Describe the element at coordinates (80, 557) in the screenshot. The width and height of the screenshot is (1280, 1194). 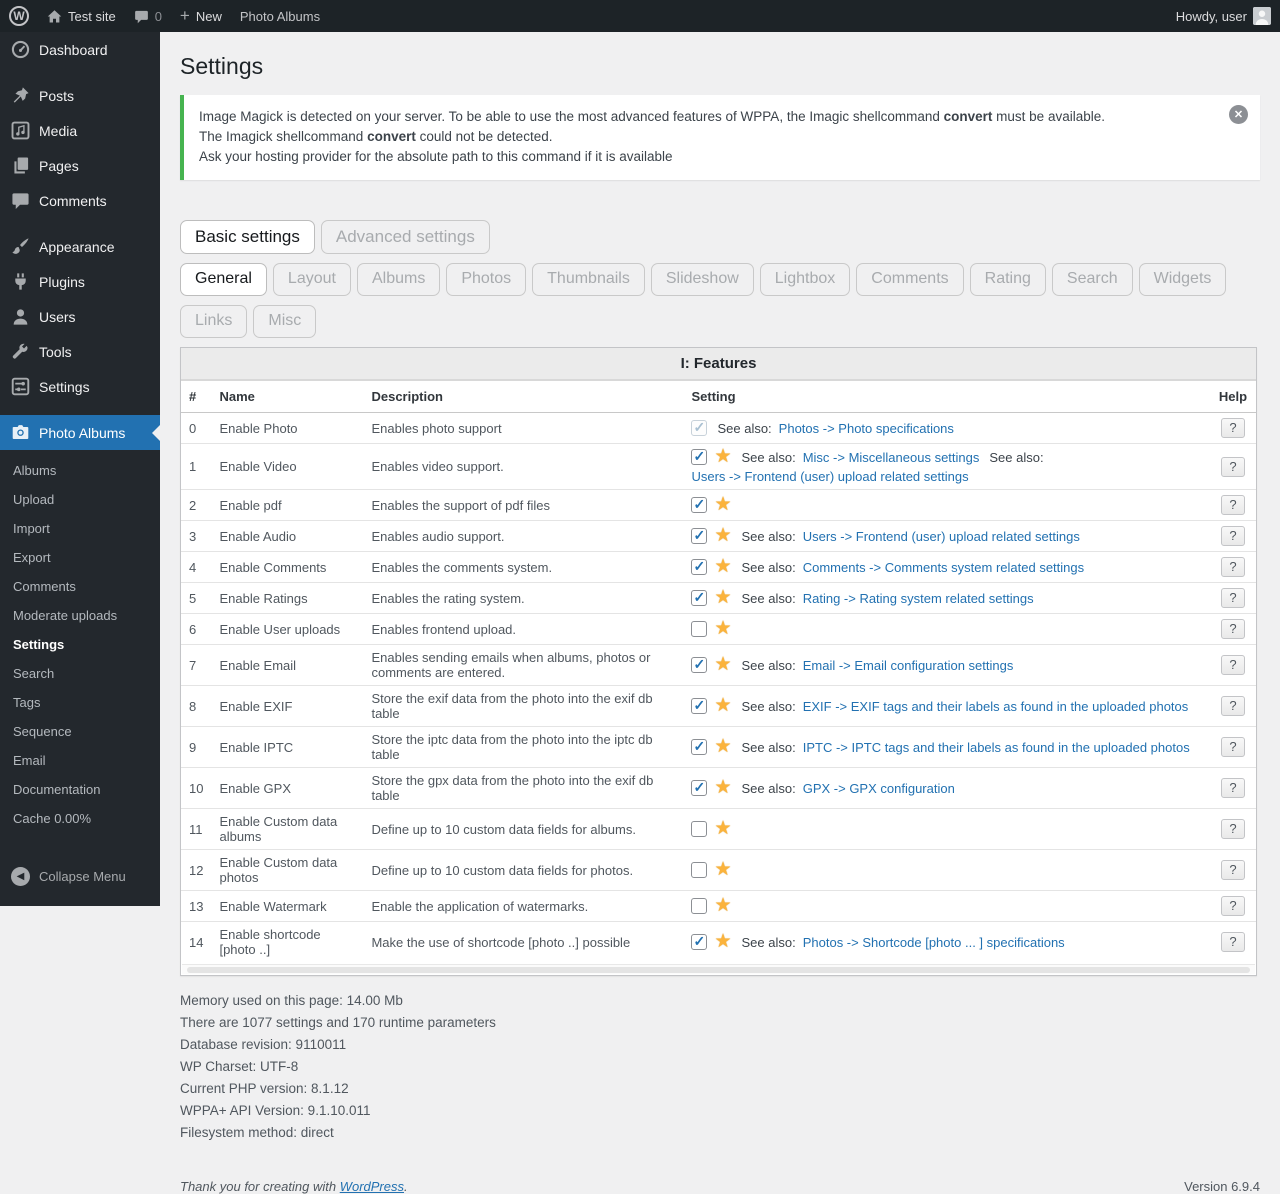
I see `submenu-item-export: Export` at that location.